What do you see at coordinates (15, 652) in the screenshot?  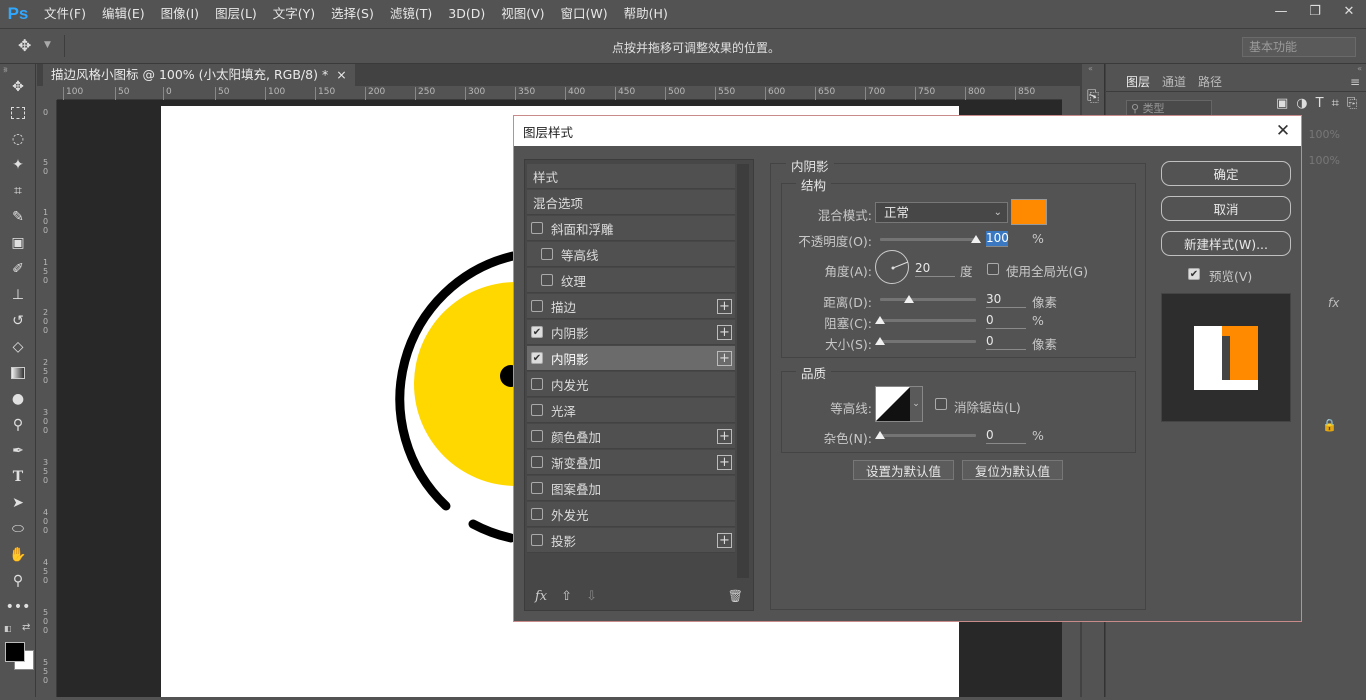 I see `foreground-color-swatch` at bounding box center [15, 652].